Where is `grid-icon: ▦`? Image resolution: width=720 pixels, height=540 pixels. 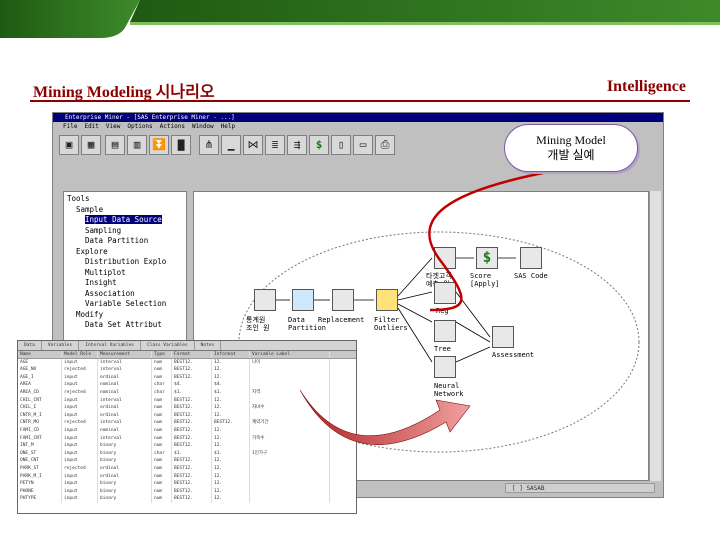 grid-icon: ▦ is located at coordinates (91, 145).